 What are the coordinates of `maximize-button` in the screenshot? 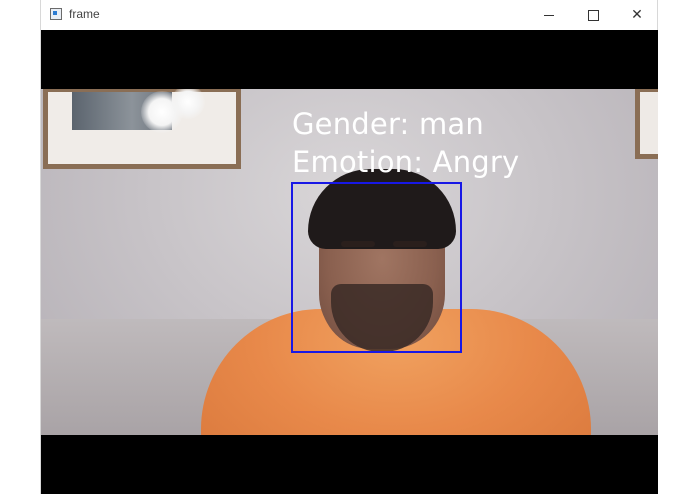 It's located at (593, 15).